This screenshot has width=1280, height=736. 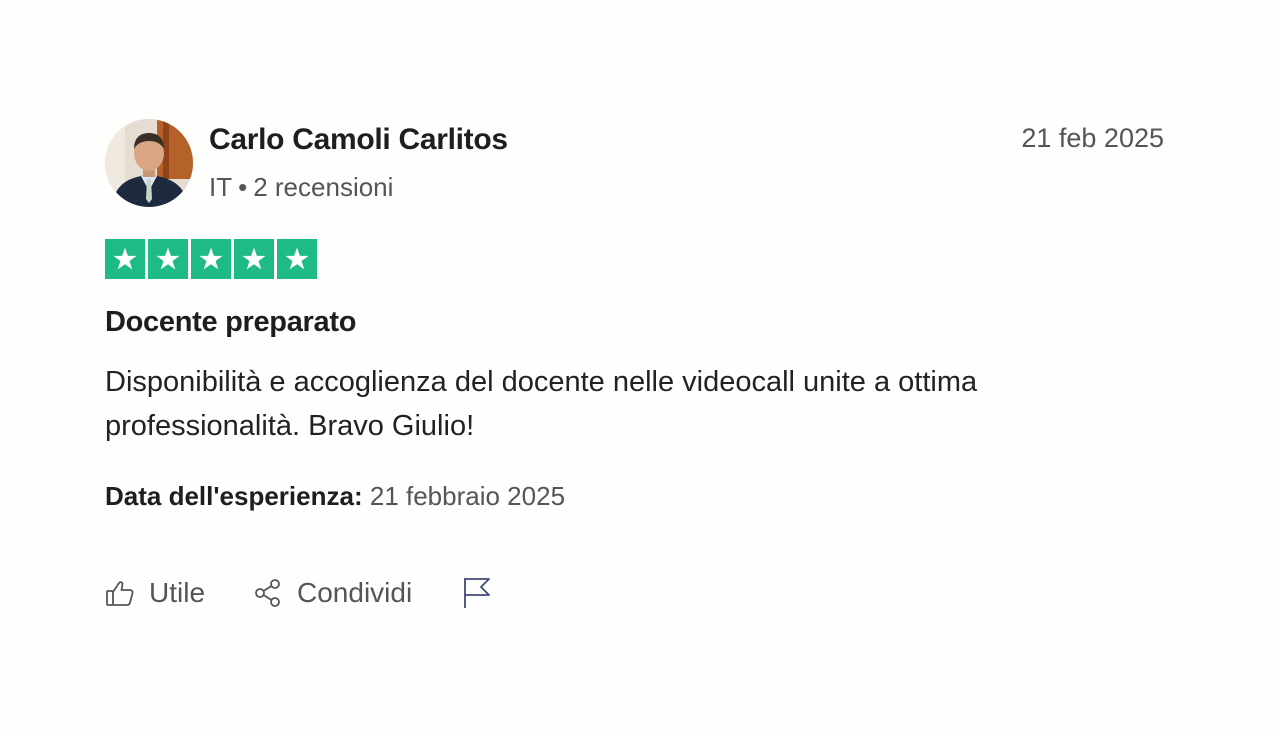 What do you see at coordinates (221, 187) in the screenshot?
I see `reviewer-country: IT` at bounding box center [221, 187].